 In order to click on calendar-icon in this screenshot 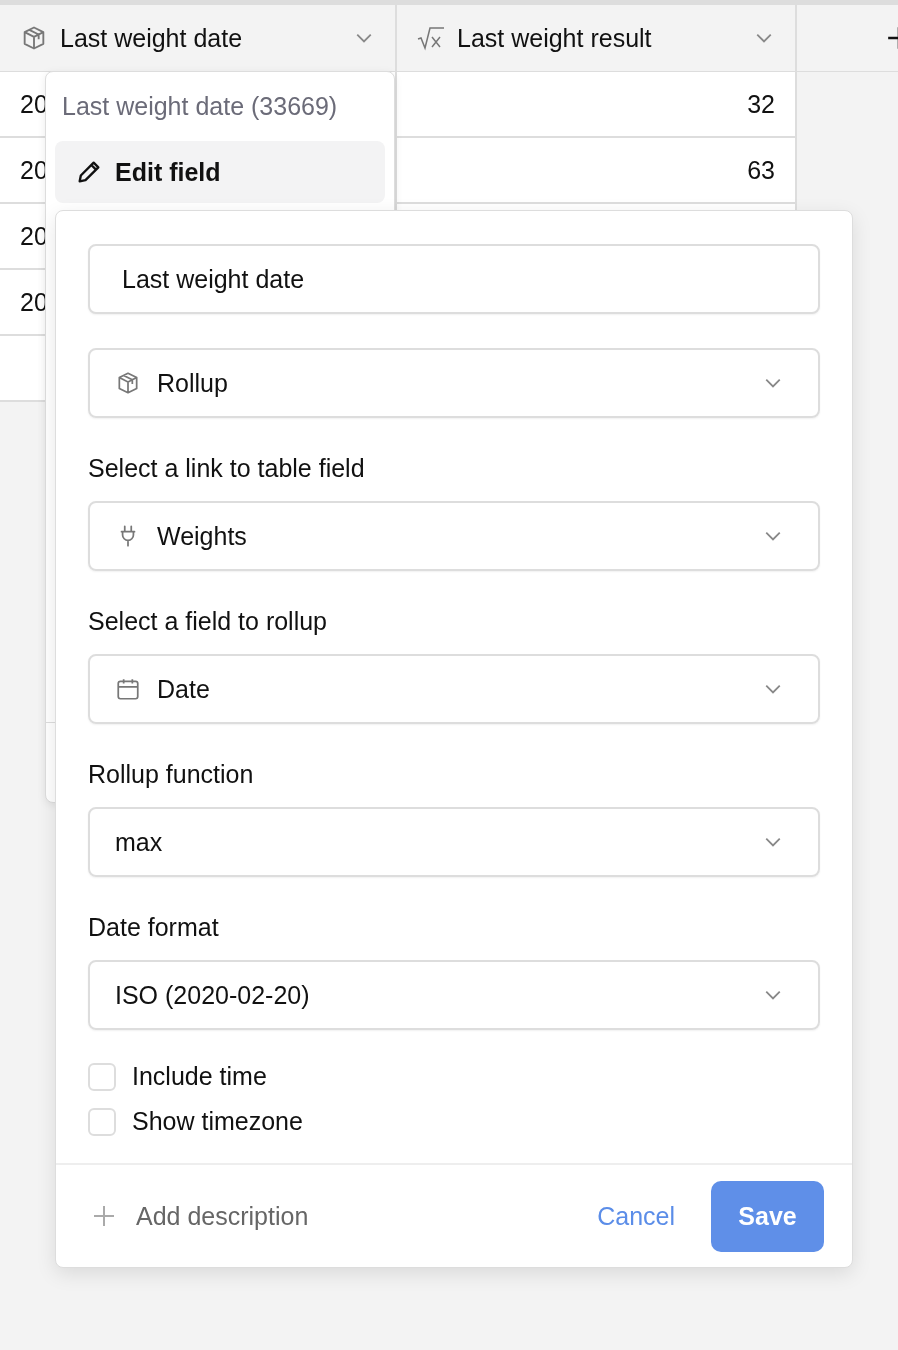, I will do `click(128, 689)`.